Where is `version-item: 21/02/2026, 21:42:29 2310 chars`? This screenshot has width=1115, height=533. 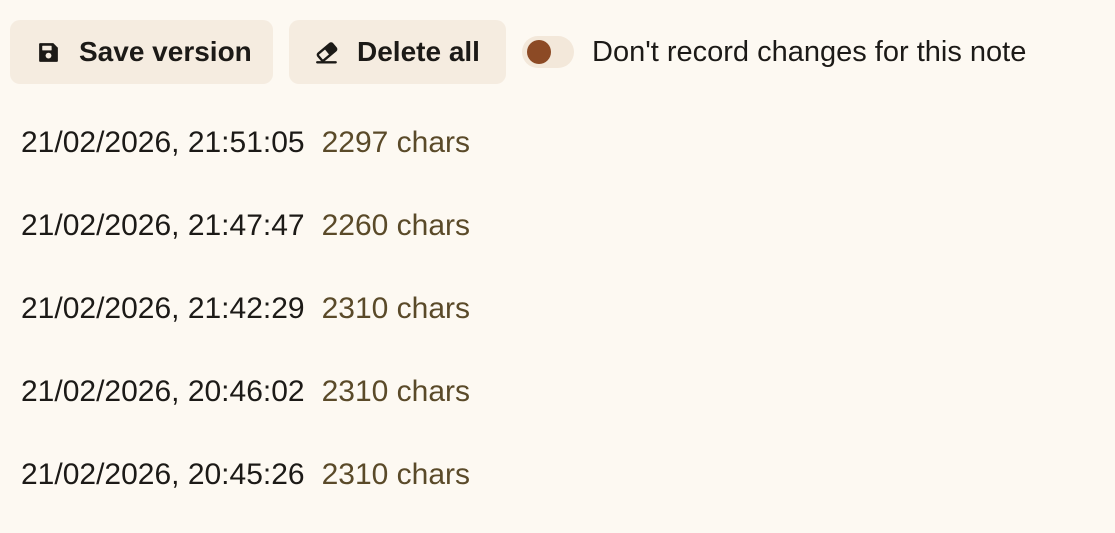
version-item: 21/02/2026, 21:42:29 2310 chars is located at coordinates (245, 325).